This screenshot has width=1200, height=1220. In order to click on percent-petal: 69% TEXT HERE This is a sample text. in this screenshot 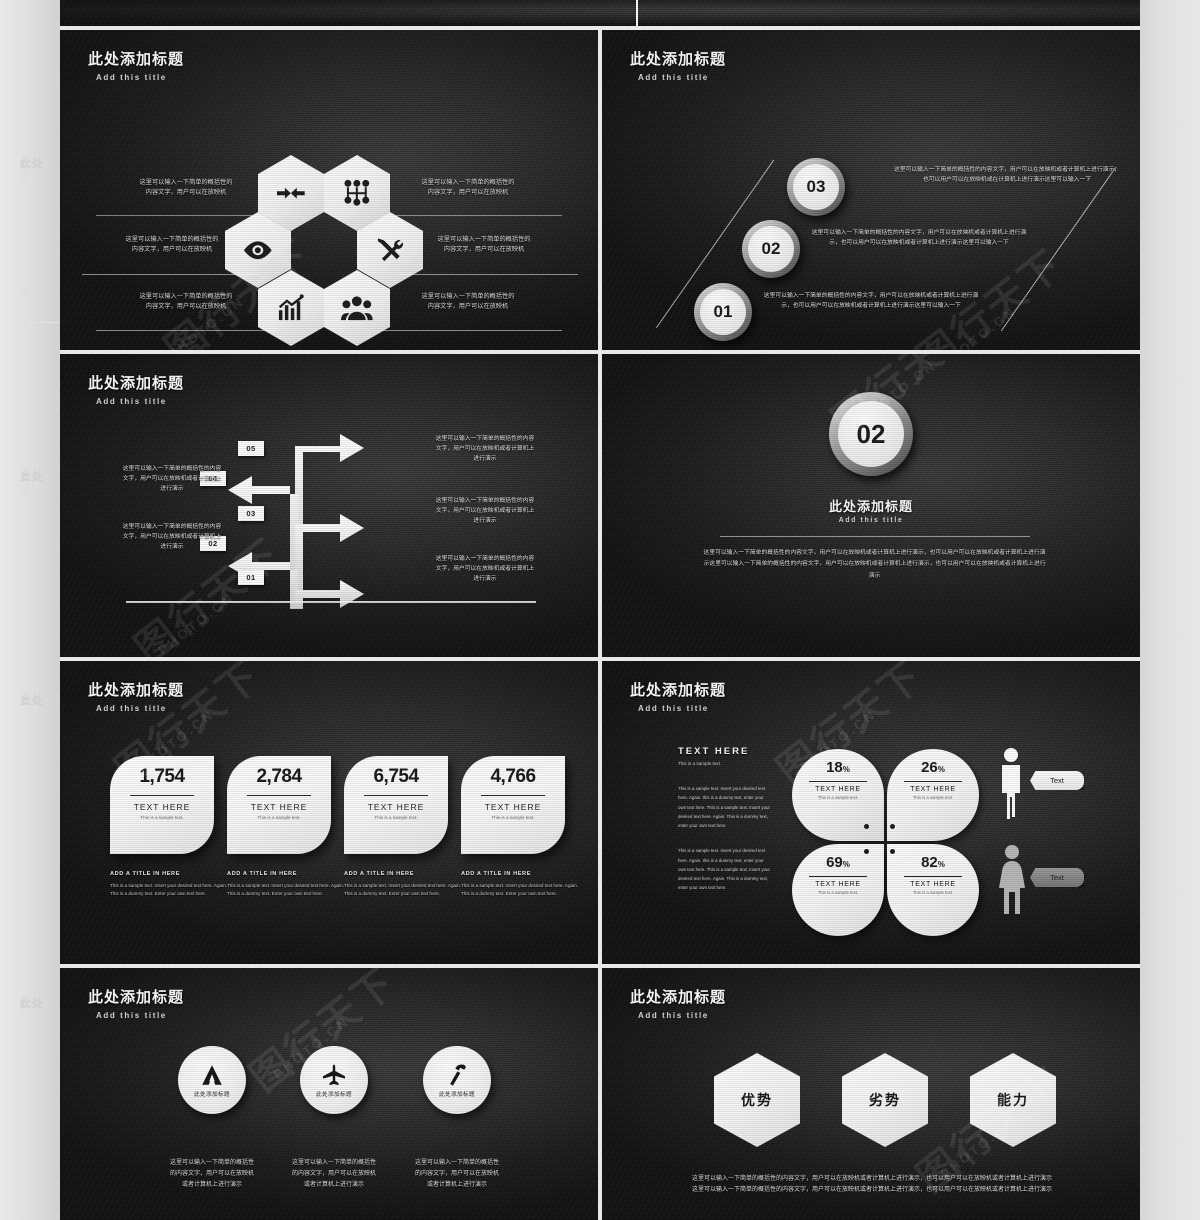, I will do `click(838, 890)`.